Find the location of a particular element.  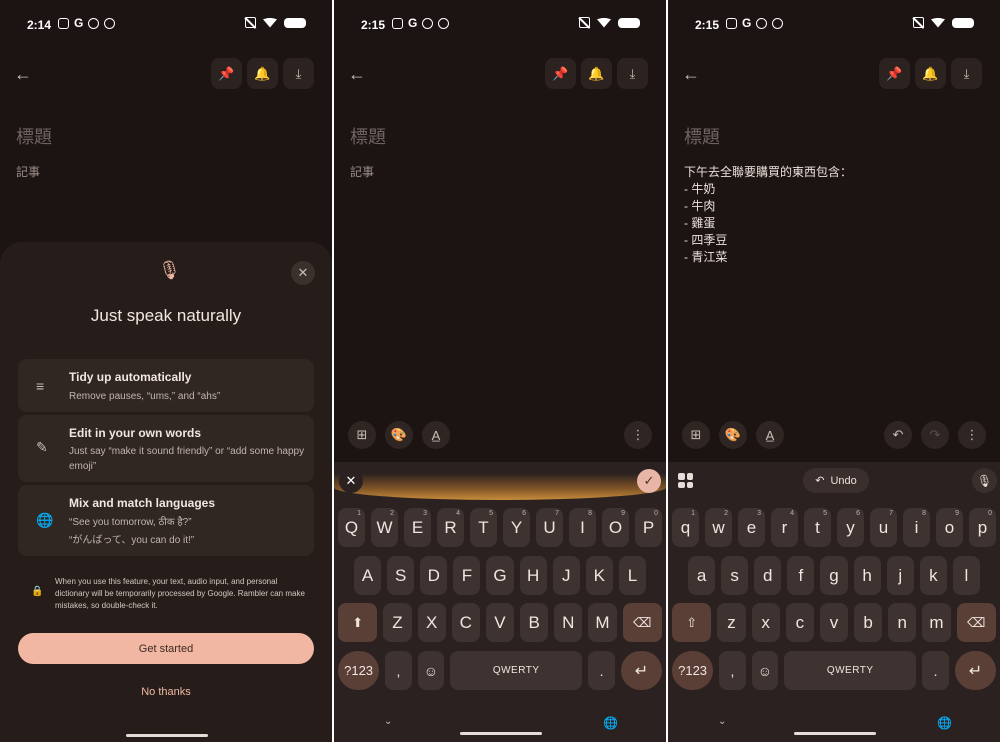

backspace-key: ⌫ is located at coordinates (976, 622).